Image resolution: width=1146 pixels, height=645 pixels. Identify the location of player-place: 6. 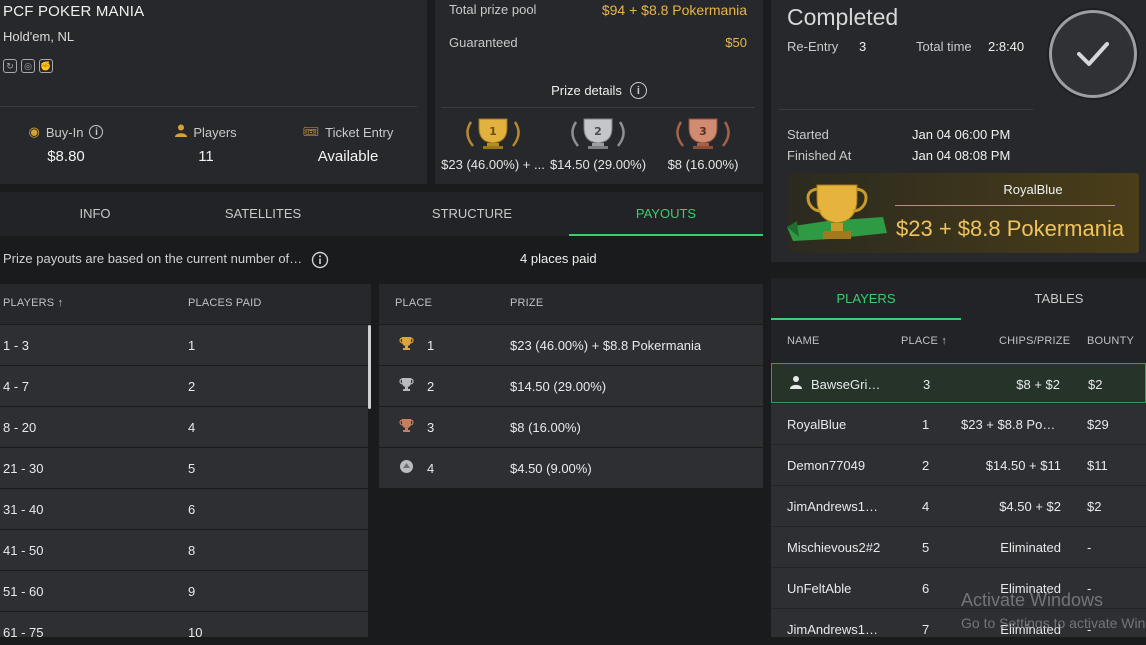
(926, 588).